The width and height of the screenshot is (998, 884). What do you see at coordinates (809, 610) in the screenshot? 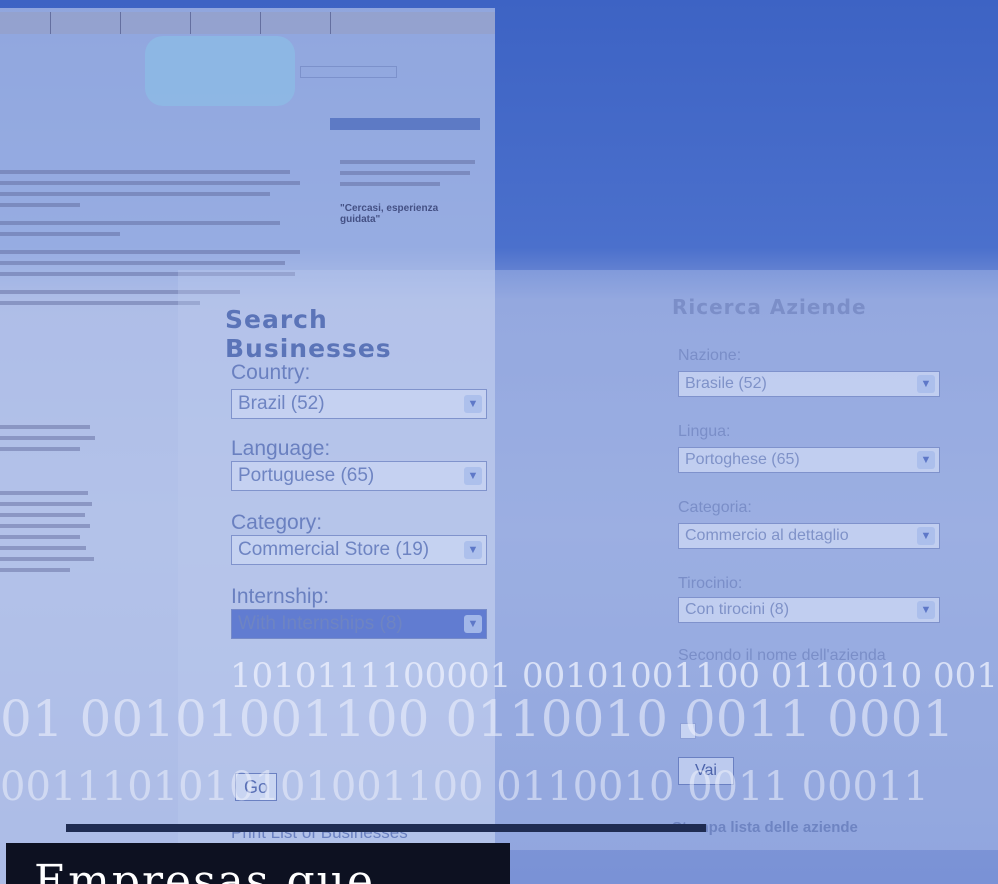
I see `tirocinio-select: Con tirocini (8) ▼` at bounding box center [809, 610].